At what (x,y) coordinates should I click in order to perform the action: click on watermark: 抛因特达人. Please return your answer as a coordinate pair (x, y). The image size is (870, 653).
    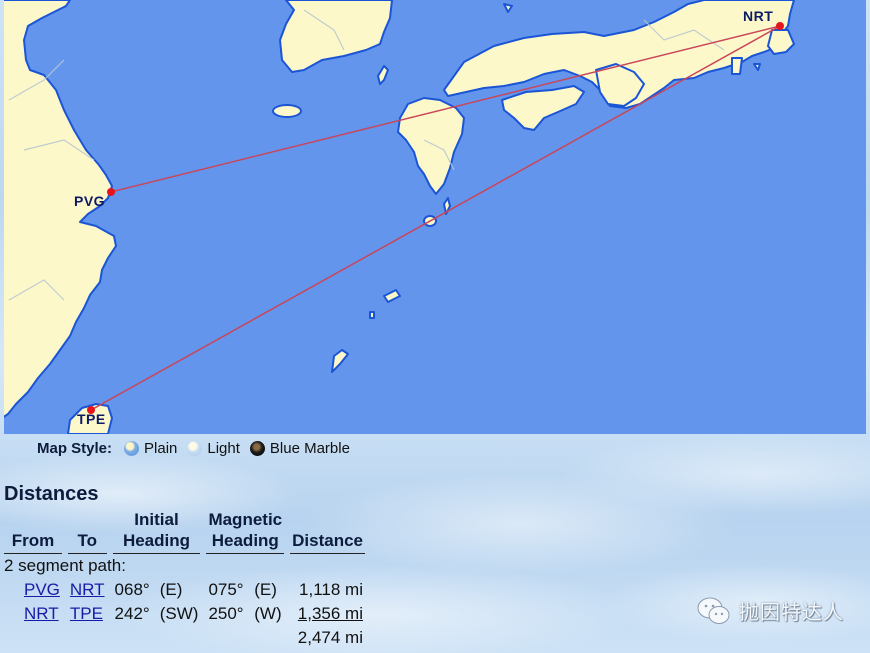
    Looking at the image, I should click on (770, 610).